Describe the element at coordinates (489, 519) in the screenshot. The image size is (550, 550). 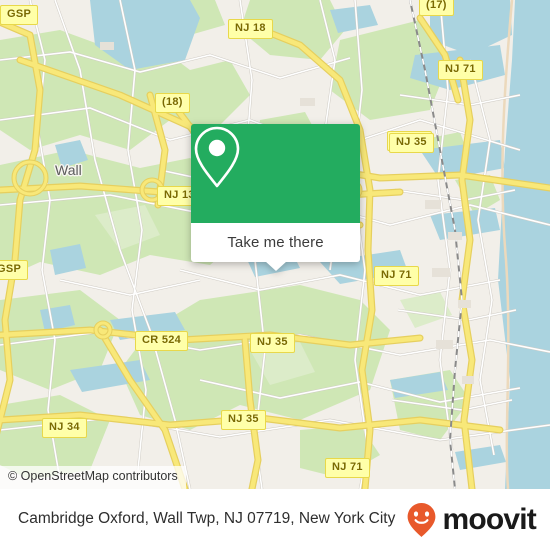
I see `moovit-wordmark: moovit` at that location.